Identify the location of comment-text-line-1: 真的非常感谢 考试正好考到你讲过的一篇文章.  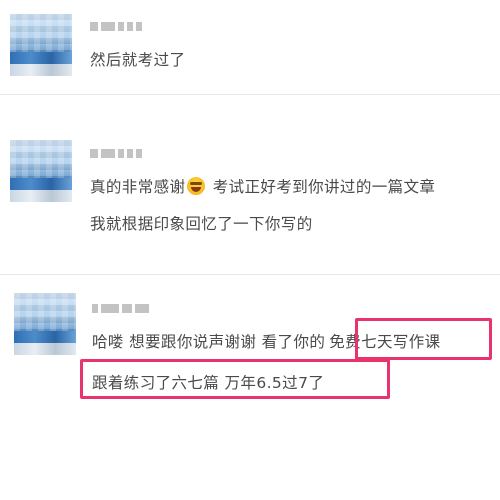
(262, 186).